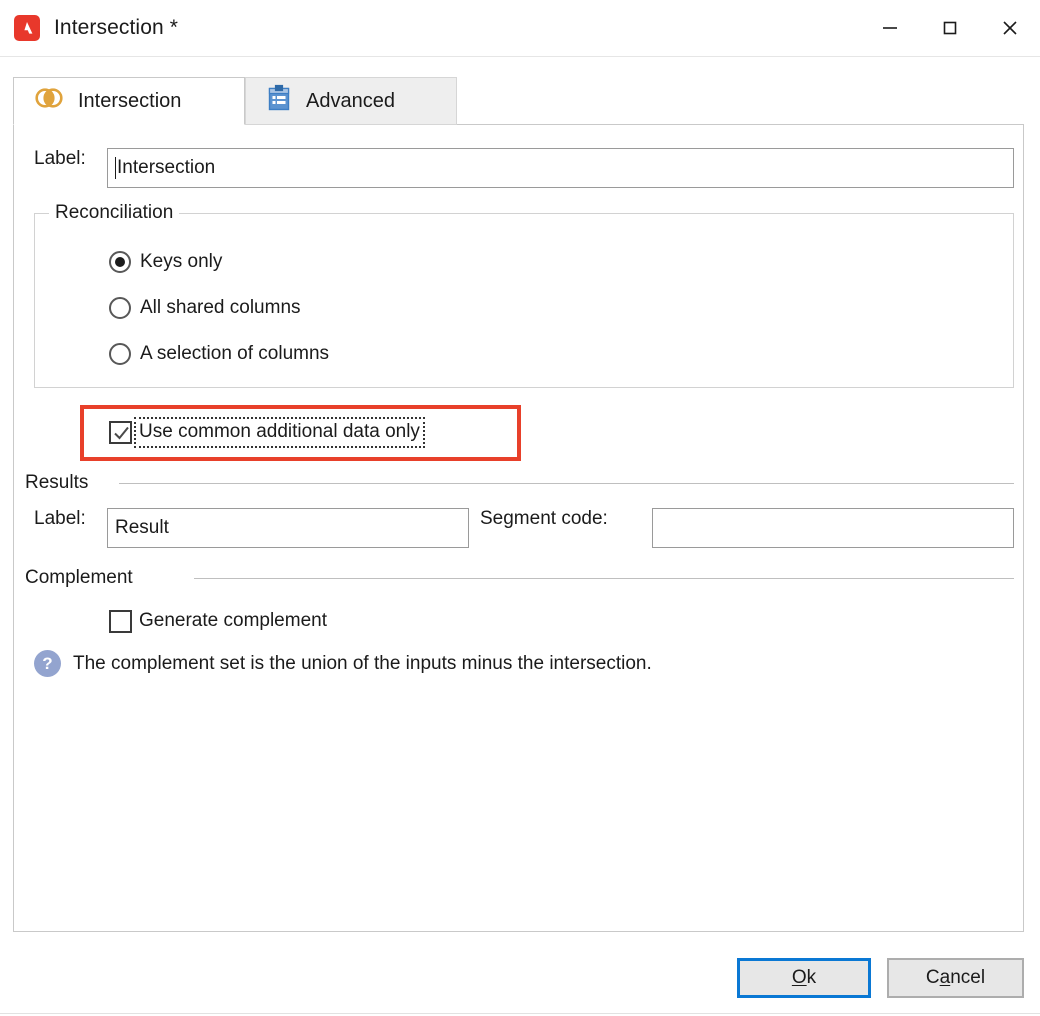 The height and width of the screenshot is (1016, 1040). Describe the element at coordinates (116, 27) in the screenshot. I see `window-title: Intersection *` at that location.